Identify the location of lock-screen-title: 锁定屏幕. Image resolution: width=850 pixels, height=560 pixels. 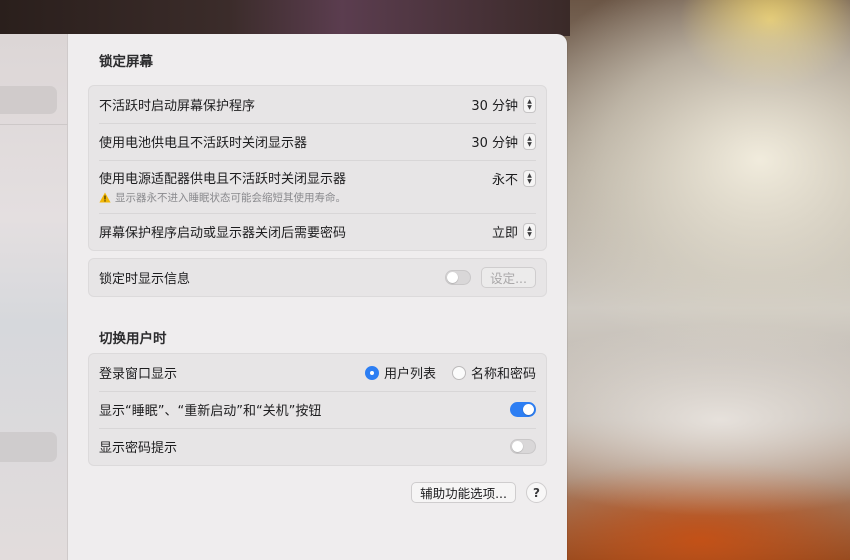
(126, 62).